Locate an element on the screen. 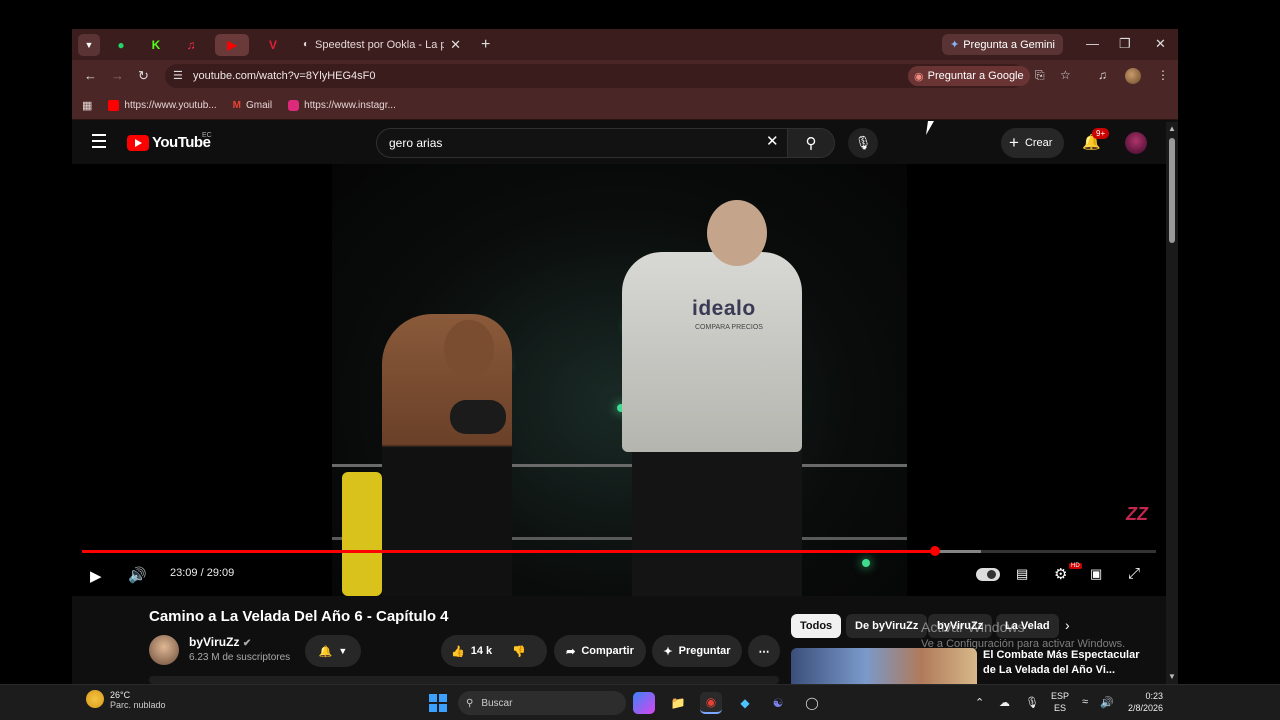 This screenshot has width=1280, height=720. close-window-icon: ✕ is located at coordinates (1160, 44).